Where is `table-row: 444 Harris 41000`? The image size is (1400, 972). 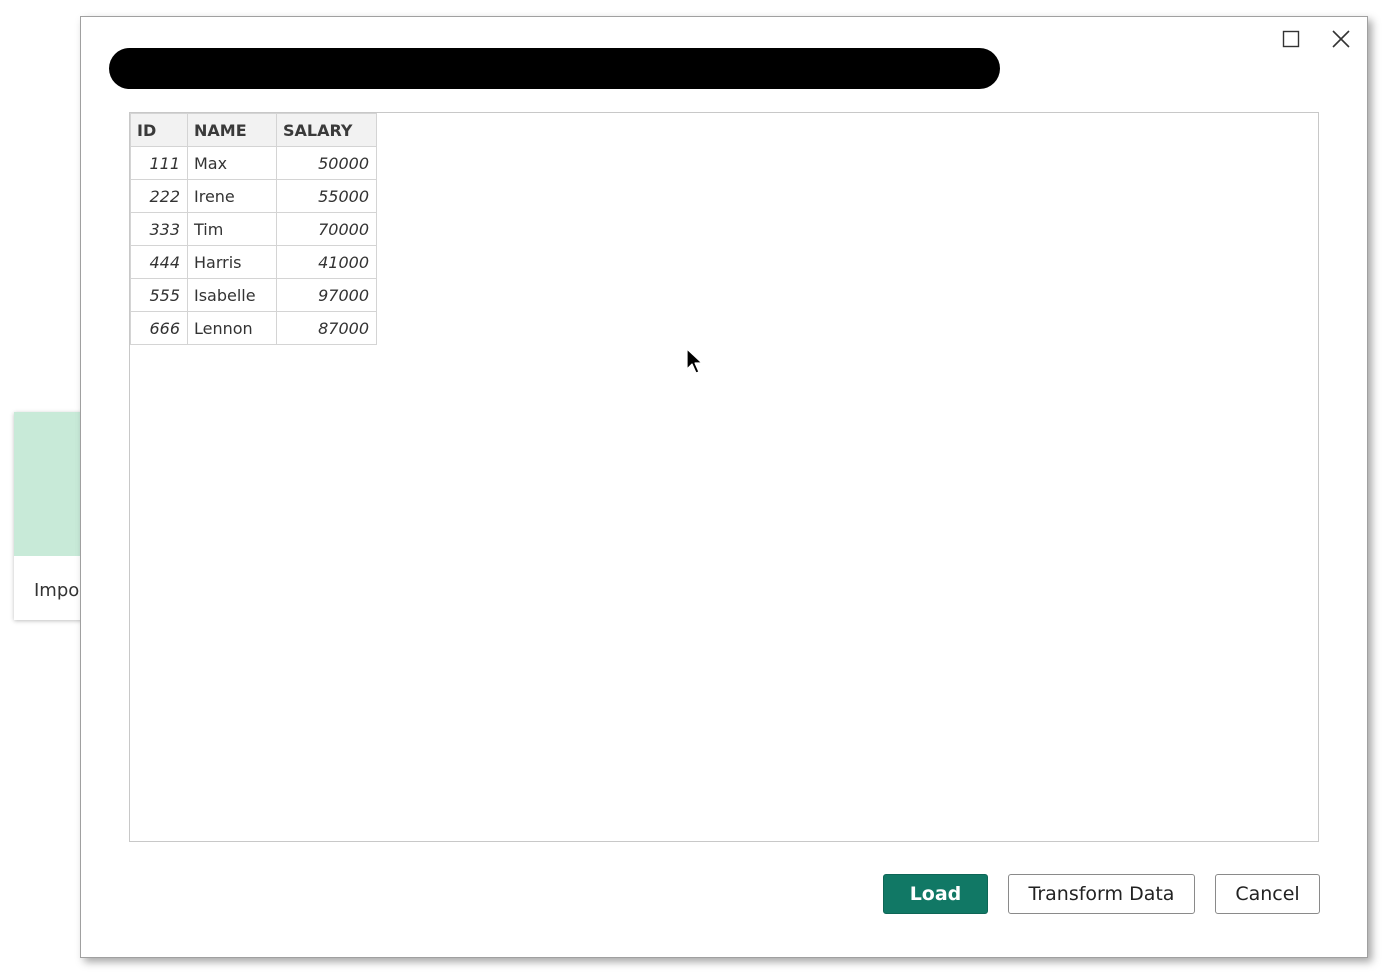
table-row: 444 Harris 41000 is located at coordinates (253, 262).